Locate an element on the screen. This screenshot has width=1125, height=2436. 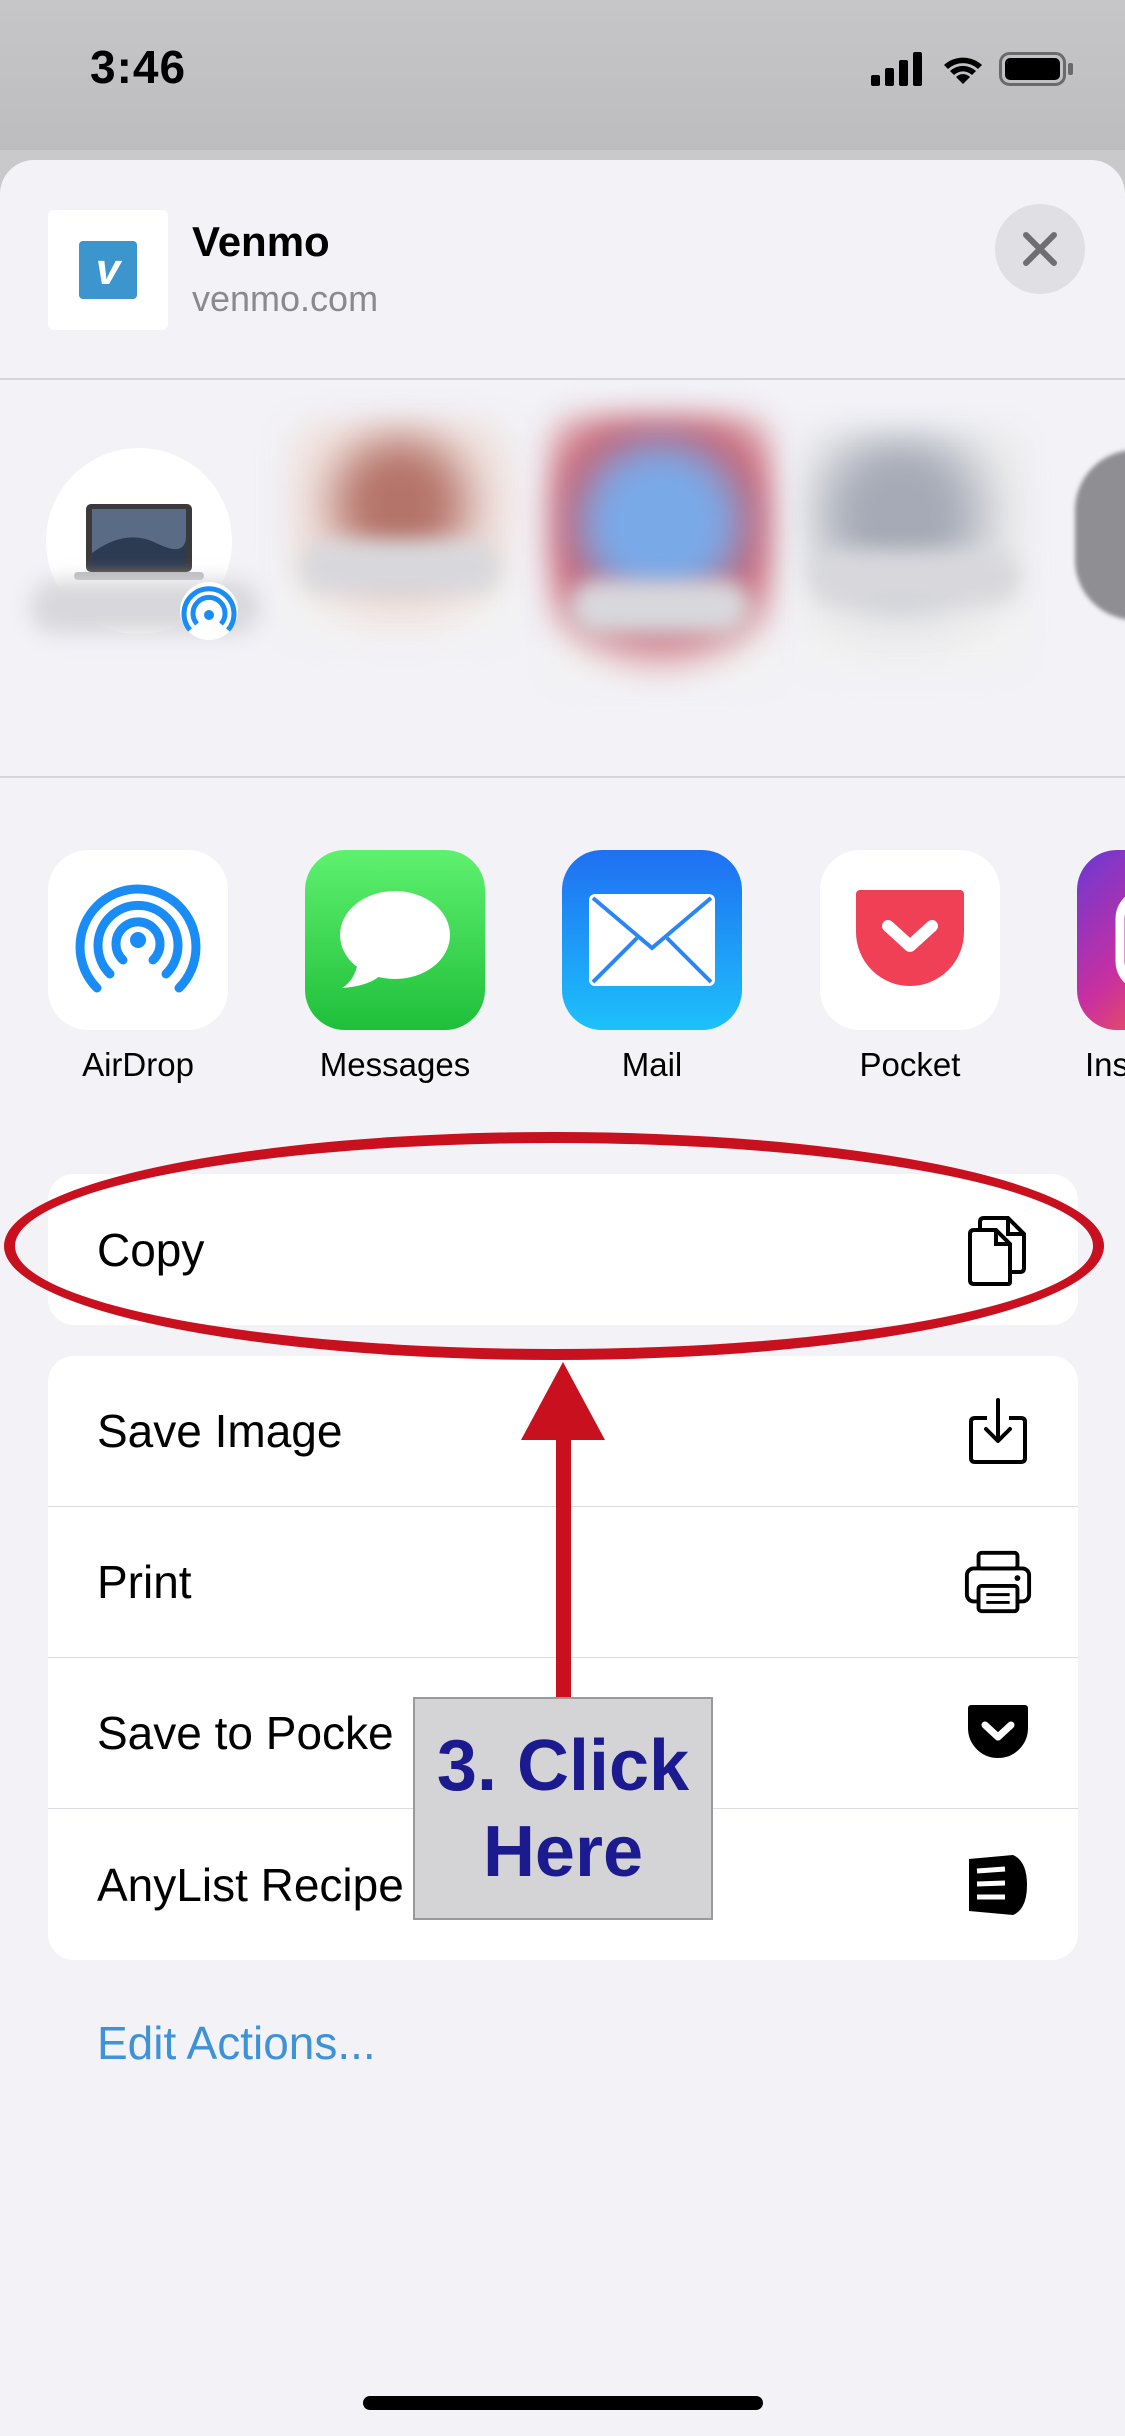
app-label: Ins is located at coordinates (1105, 1064).